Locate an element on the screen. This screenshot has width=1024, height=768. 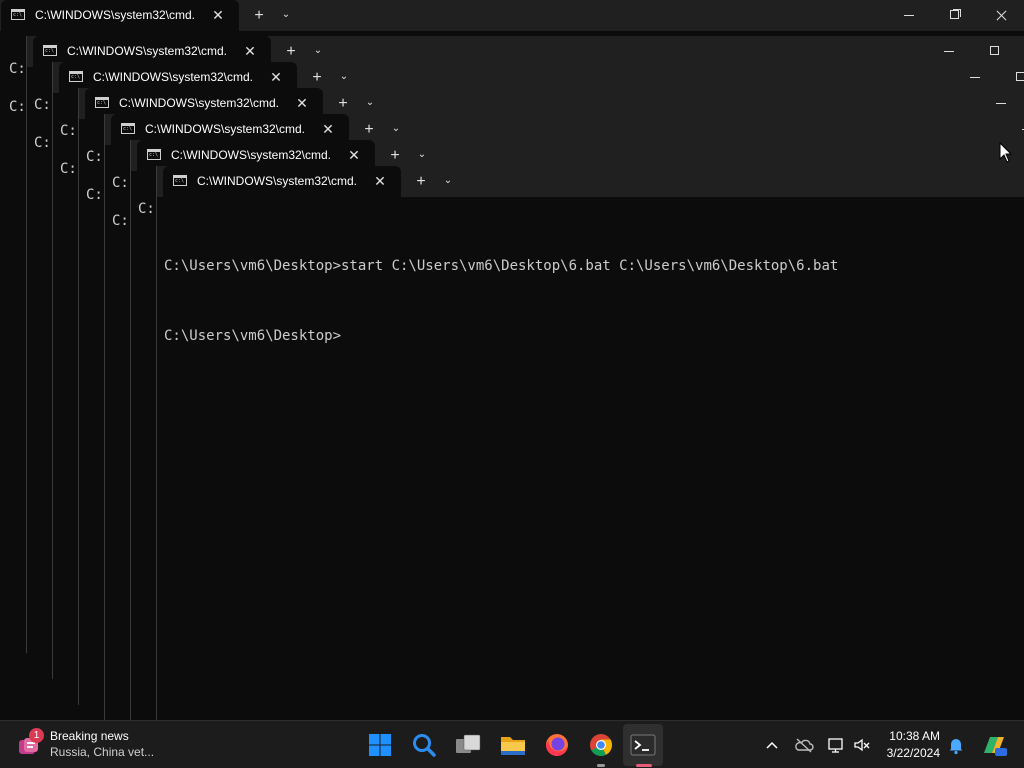
notification-badge: 1 is located at coordinates (36, 735).